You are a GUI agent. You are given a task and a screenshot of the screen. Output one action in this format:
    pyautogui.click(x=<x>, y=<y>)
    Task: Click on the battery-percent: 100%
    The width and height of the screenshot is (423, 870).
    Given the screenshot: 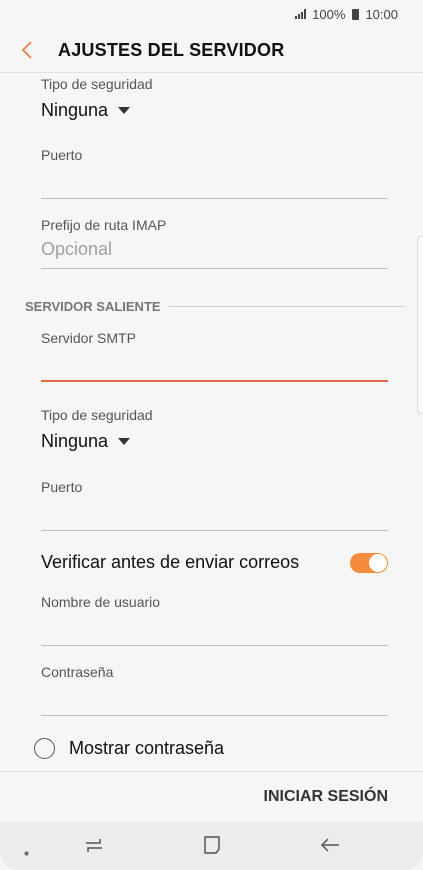 What is the action you would take?
    pyautogui.click(x=329, y=14)
    